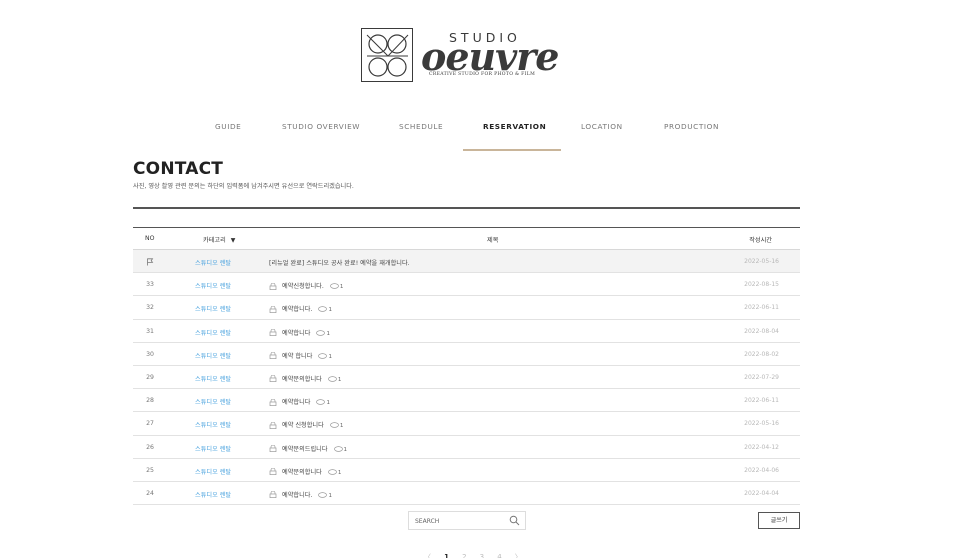 This screenshot has width=966, height=558. What do you see at coordinates (466, 238) in the screenshot?
I see `table-header: NO 카테고리 ▼ 제목 작성시간` at bounding box center [466, 238].